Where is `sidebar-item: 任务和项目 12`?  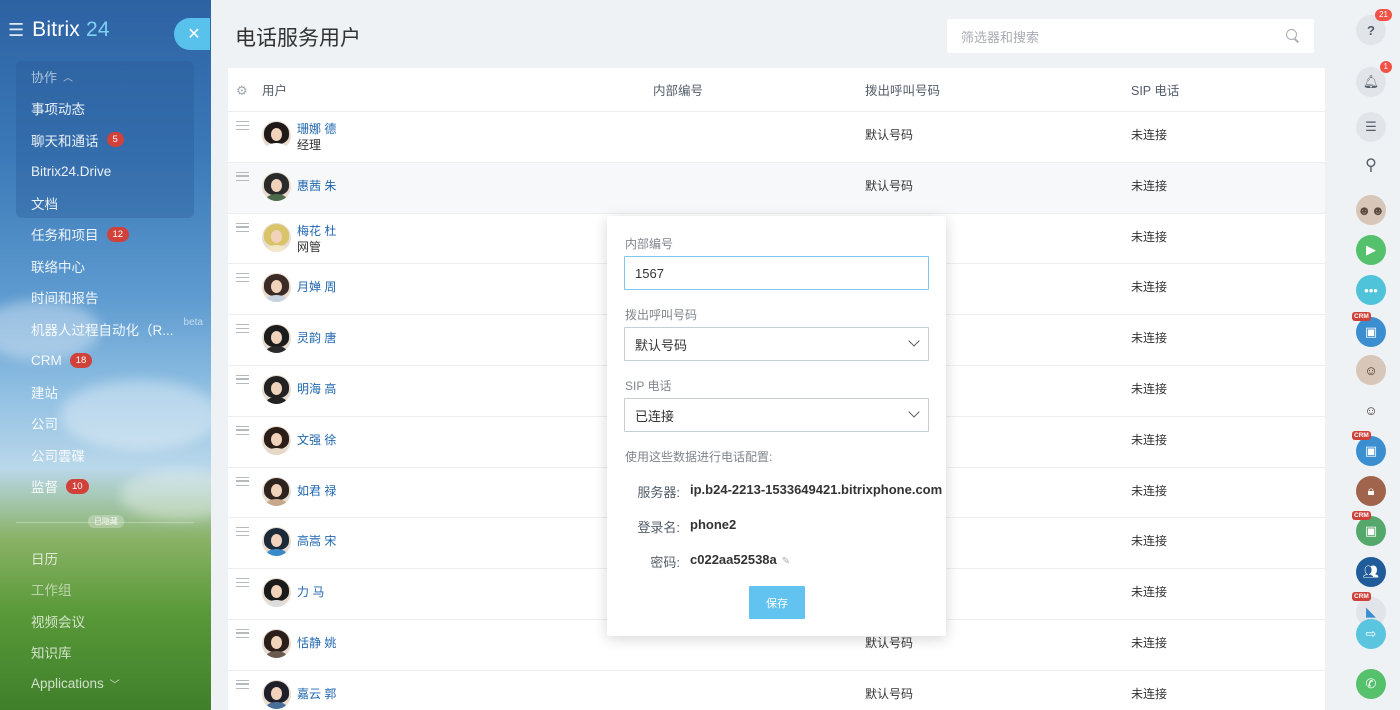
sidebar-item: 任务和项目 12 is located at coordinates (105, 235).